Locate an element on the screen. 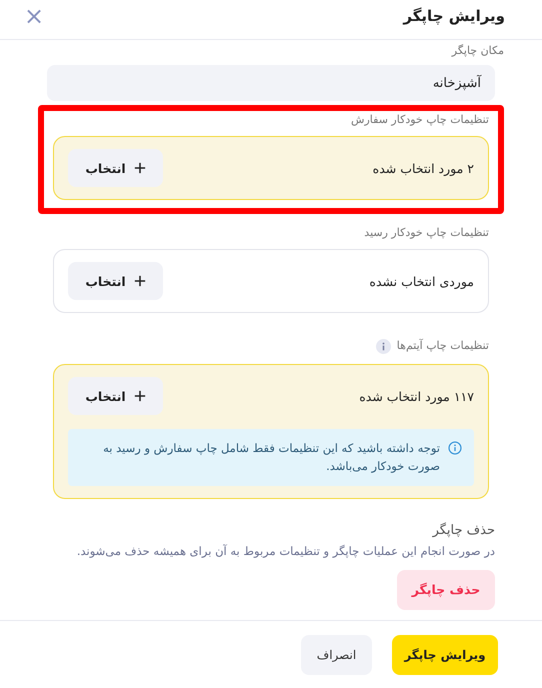 This screenshot has width=542, height=688. dialog-title: ویرایش چاپگر is located at coordinates (454, 15).